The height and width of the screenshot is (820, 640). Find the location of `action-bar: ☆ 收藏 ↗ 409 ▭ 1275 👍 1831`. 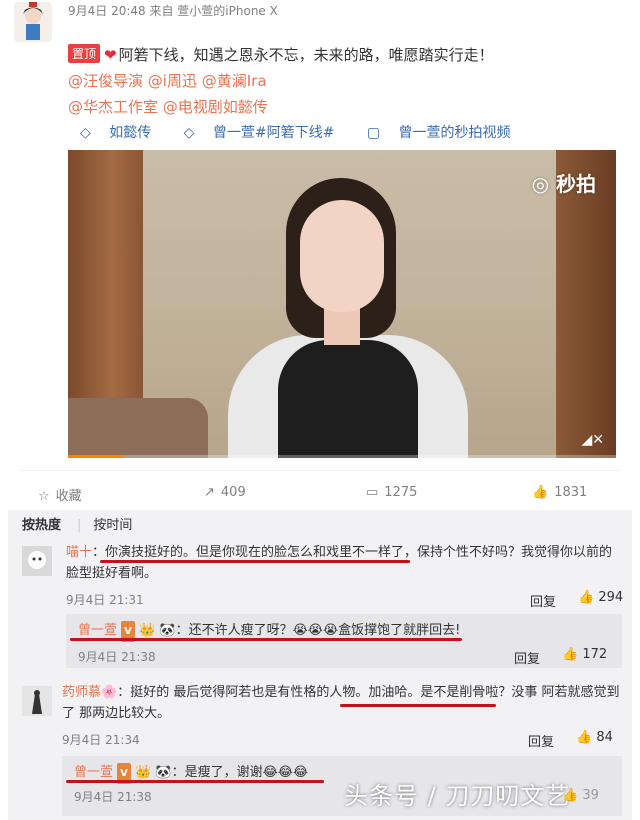

action-bar: ☆ 收藏 ↗ 409 ▭ 1275 👍 1831 is located at coordinates (320, 490).